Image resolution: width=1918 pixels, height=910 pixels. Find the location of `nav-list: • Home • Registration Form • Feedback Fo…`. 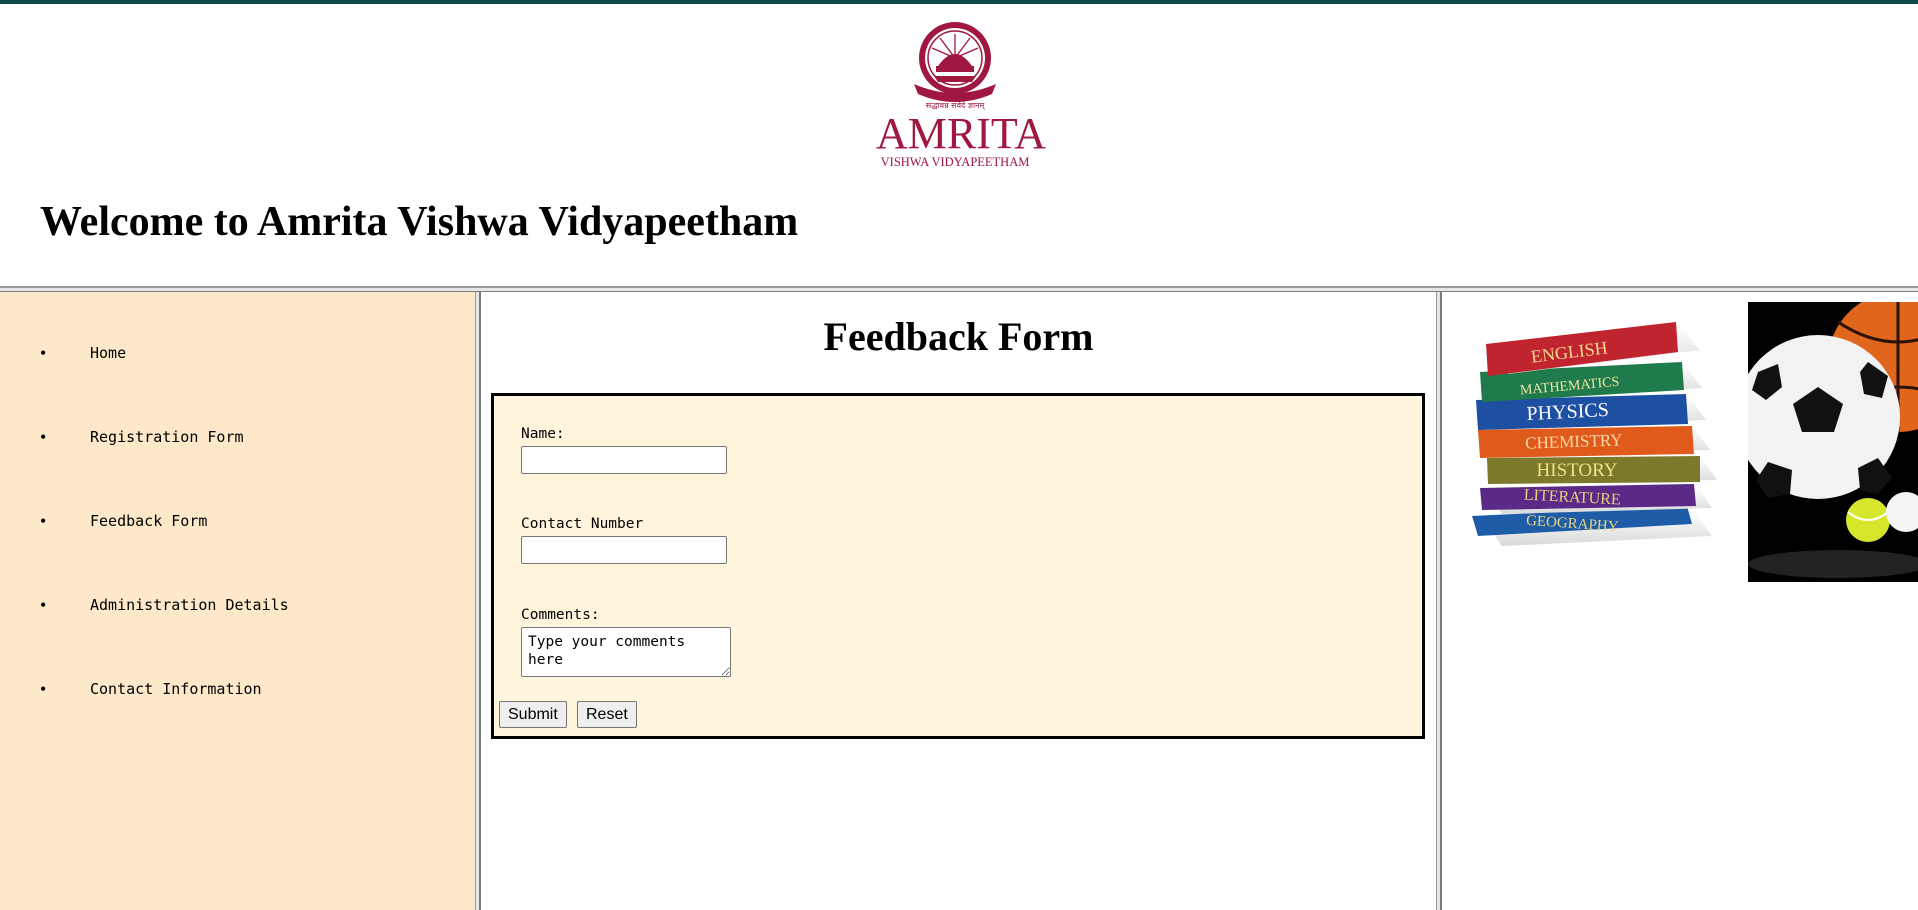

nav-list: • Home • Registration Form • Feedback Fo… is located at coordinates (235, 554).